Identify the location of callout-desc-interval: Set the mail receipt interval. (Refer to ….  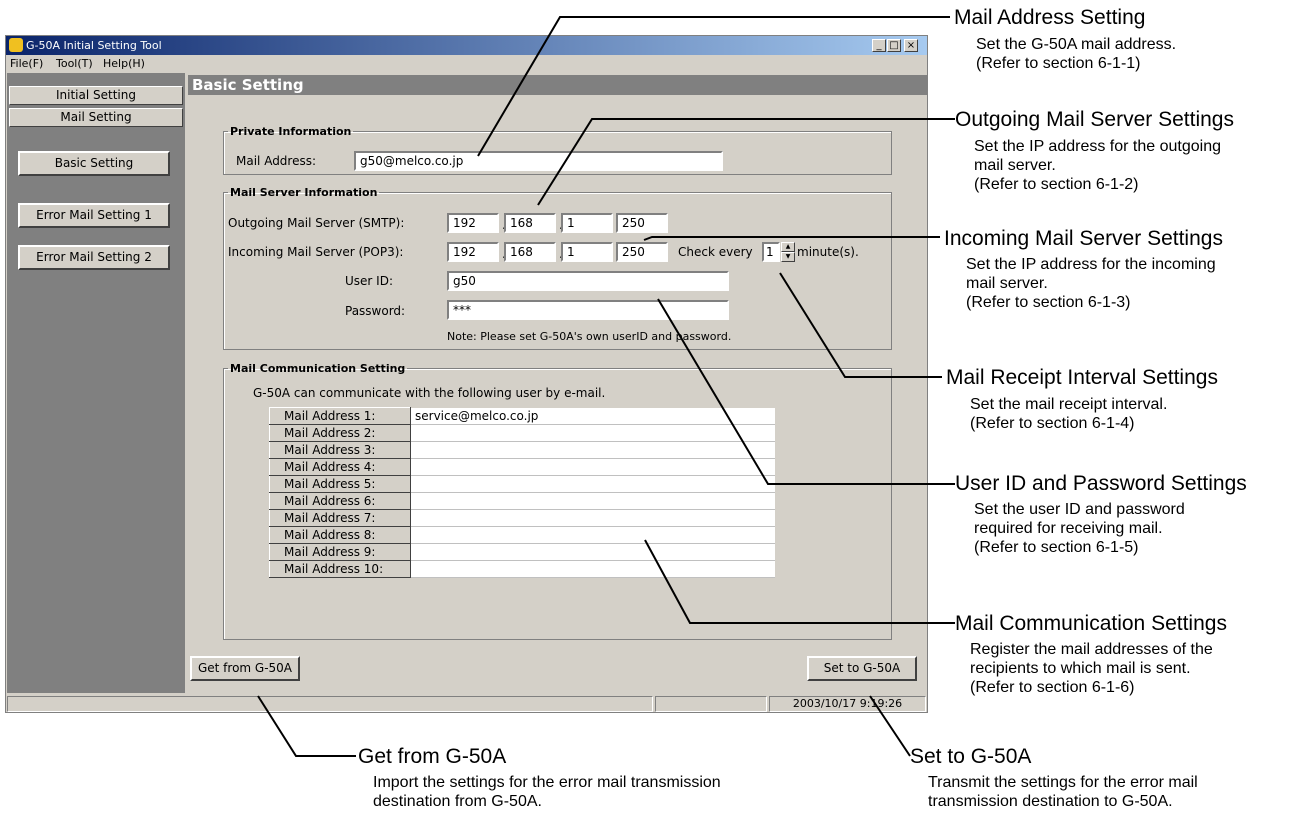
(1069, 414).